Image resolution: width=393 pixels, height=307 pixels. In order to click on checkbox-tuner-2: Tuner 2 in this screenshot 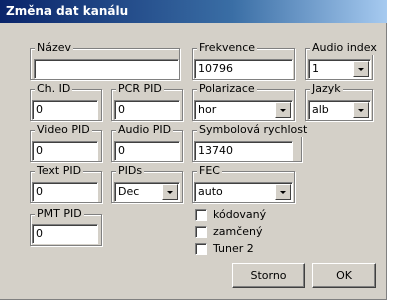, I will do `click(235, 249)`.